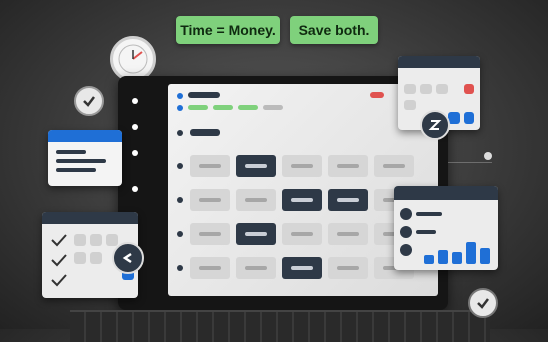  What do you see at coordinates (446, 193) in the screenshot?
I see `chart-card-header` at bounding box center [446, 193].